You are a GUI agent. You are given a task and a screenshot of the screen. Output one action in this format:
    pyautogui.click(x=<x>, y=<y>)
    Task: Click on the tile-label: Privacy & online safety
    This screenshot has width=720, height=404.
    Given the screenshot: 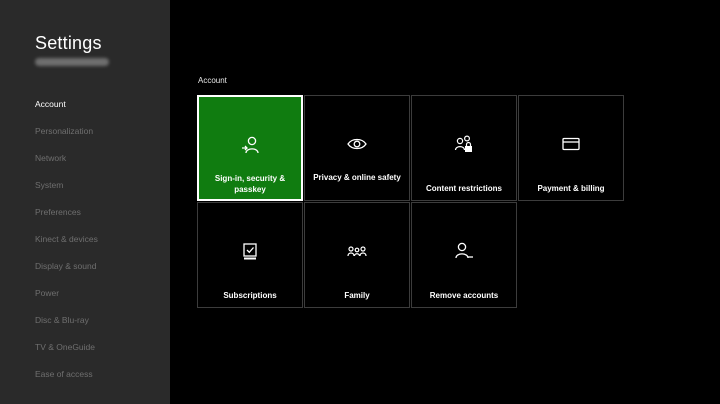 What is the action you would take?
    pyautogui.click(x=357, y=177)
    